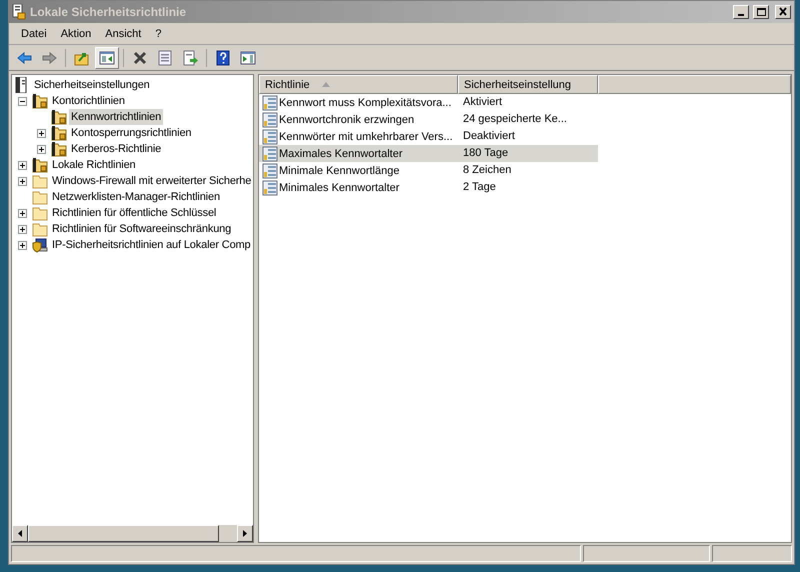 Image resolution: width=800 pixels, height=572 pixels. Describe the element at coordinates (339, 170) in the screenshot. I see `table-cell: Minimale Kennwortlänge` at that location.